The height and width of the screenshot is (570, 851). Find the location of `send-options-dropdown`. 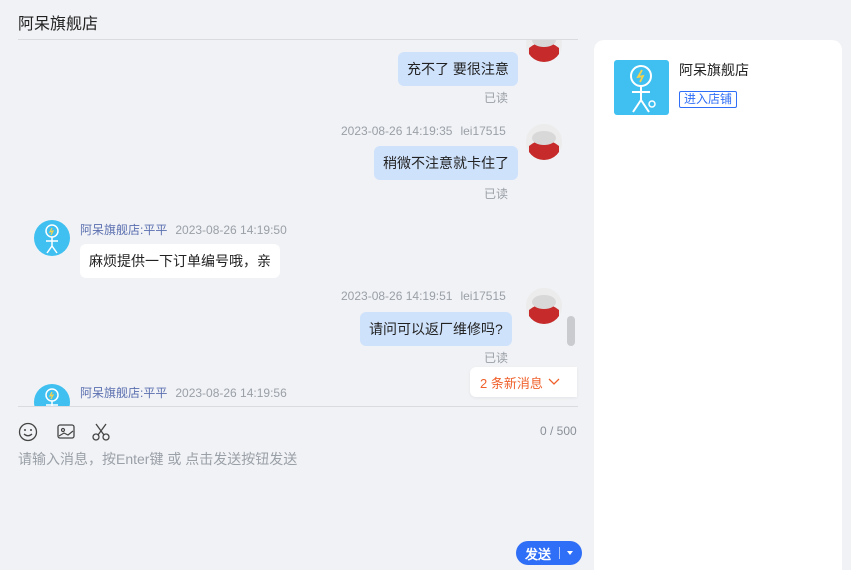

send-options-dropdown is located at coordinates (570, 553).